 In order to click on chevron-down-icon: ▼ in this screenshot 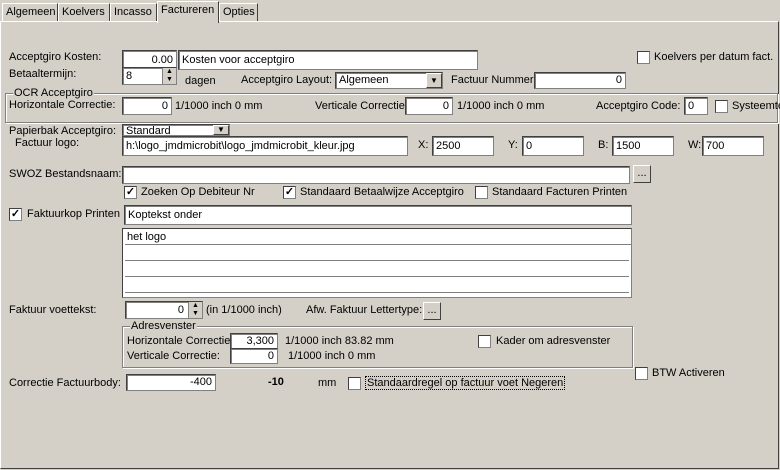, I will do `click(434, 80)`.